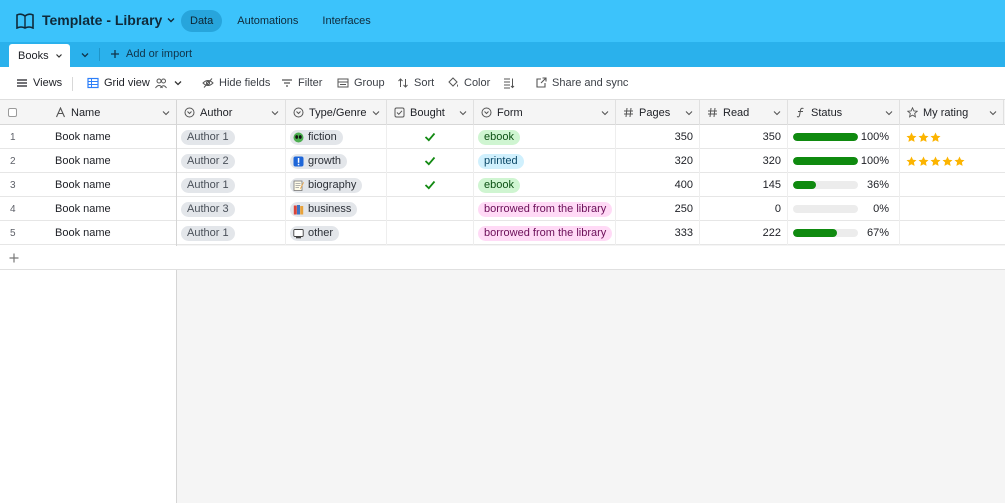  I want to click on tab-books: Books, so click(39, 55).